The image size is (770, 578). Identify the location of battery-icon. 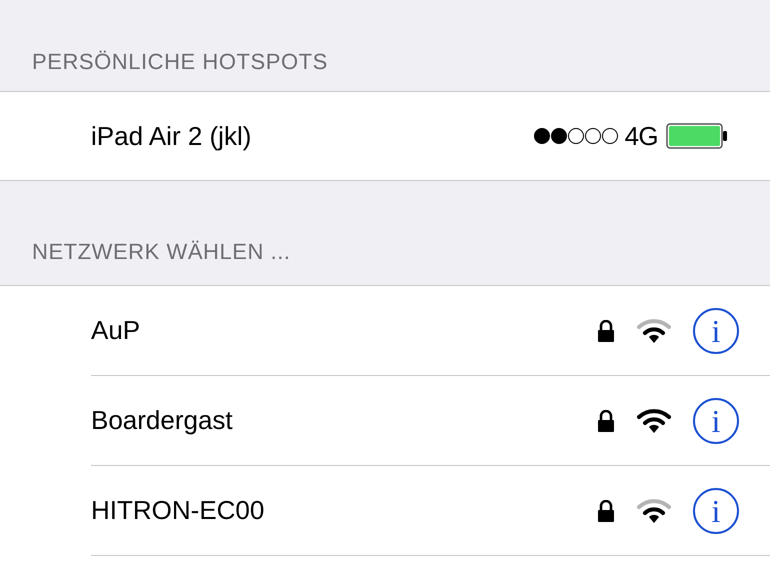
(697, 136).